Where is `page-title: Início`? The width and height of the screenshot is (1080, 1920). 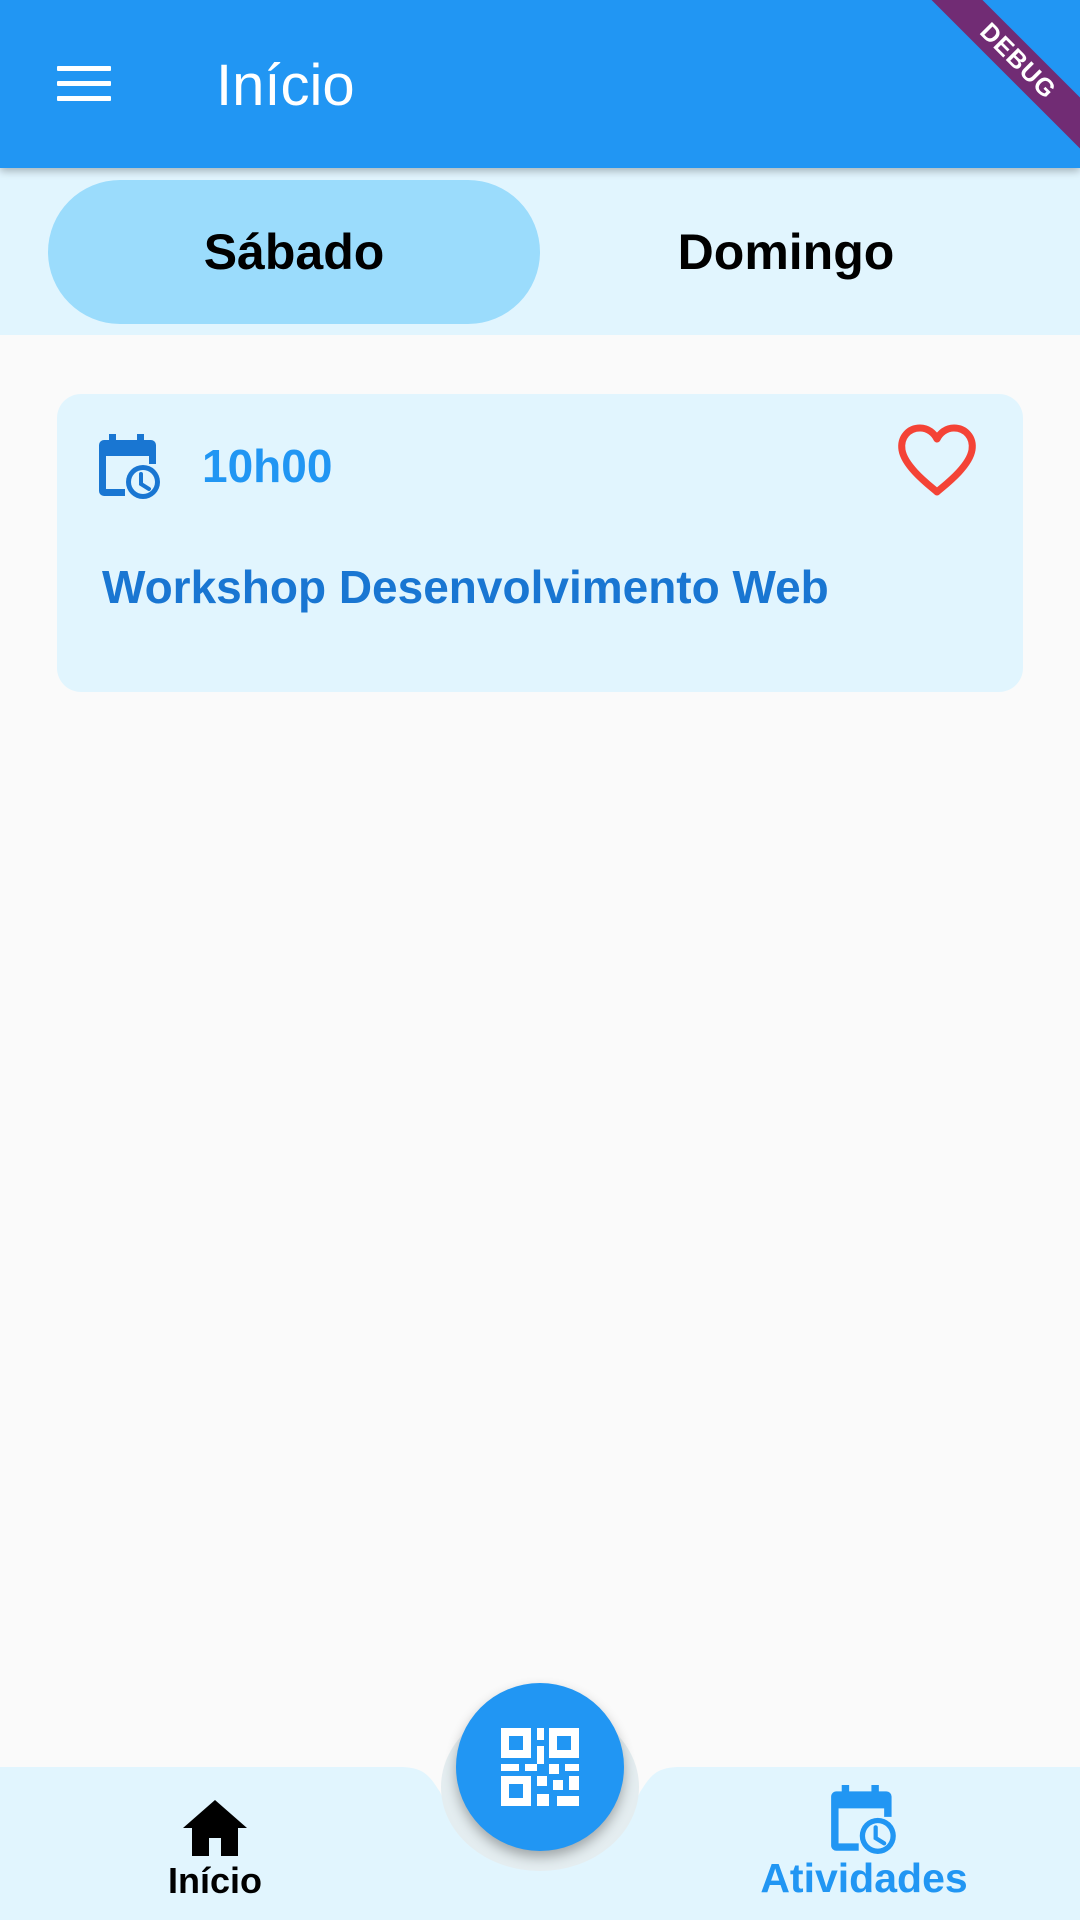 page-title: Início is located at coordinates (285, 85).